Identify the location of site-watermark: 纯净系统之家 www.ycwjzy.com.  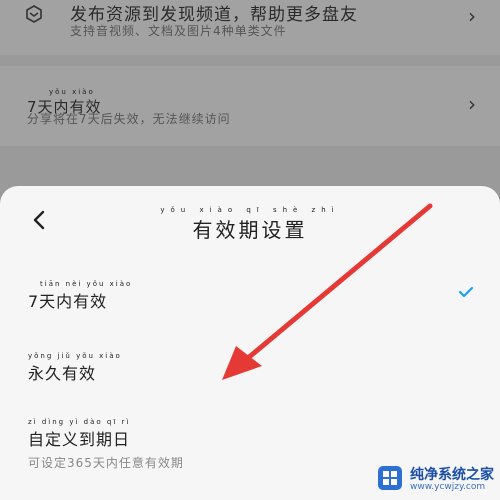
(435, 480).